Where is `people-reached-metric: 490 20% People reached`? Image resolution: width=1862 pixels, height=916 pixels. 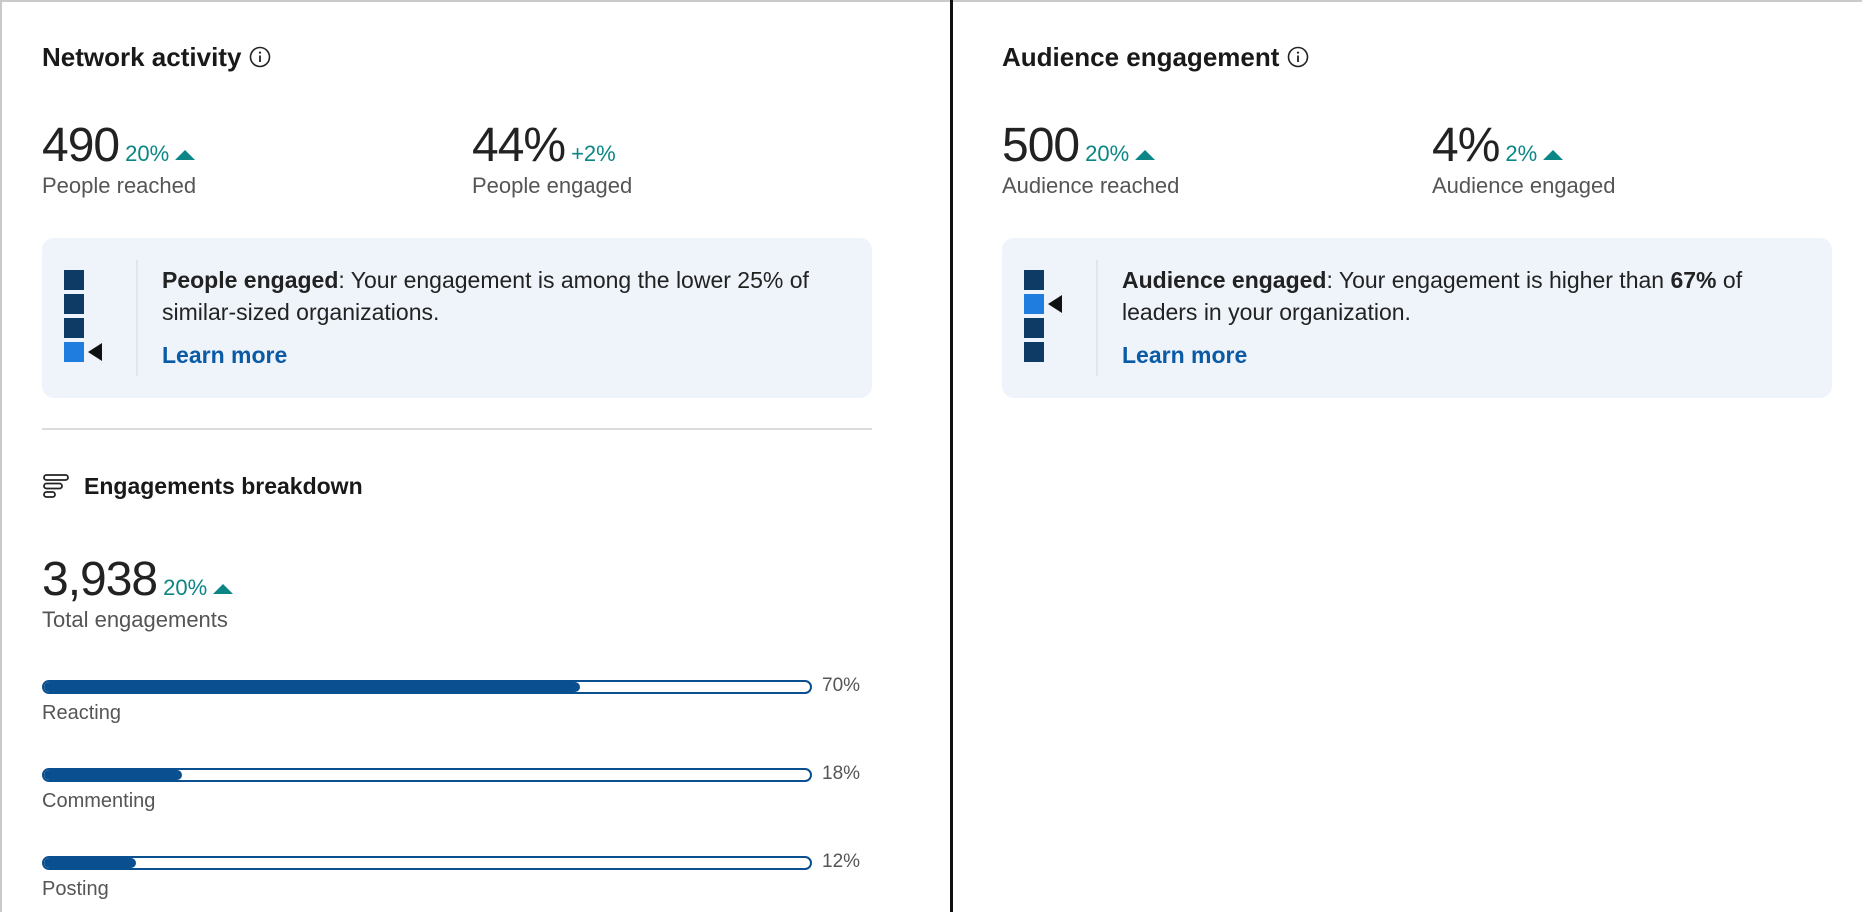 people-reached-metric: 490 20% People reached is located at coordinates (119, 158).